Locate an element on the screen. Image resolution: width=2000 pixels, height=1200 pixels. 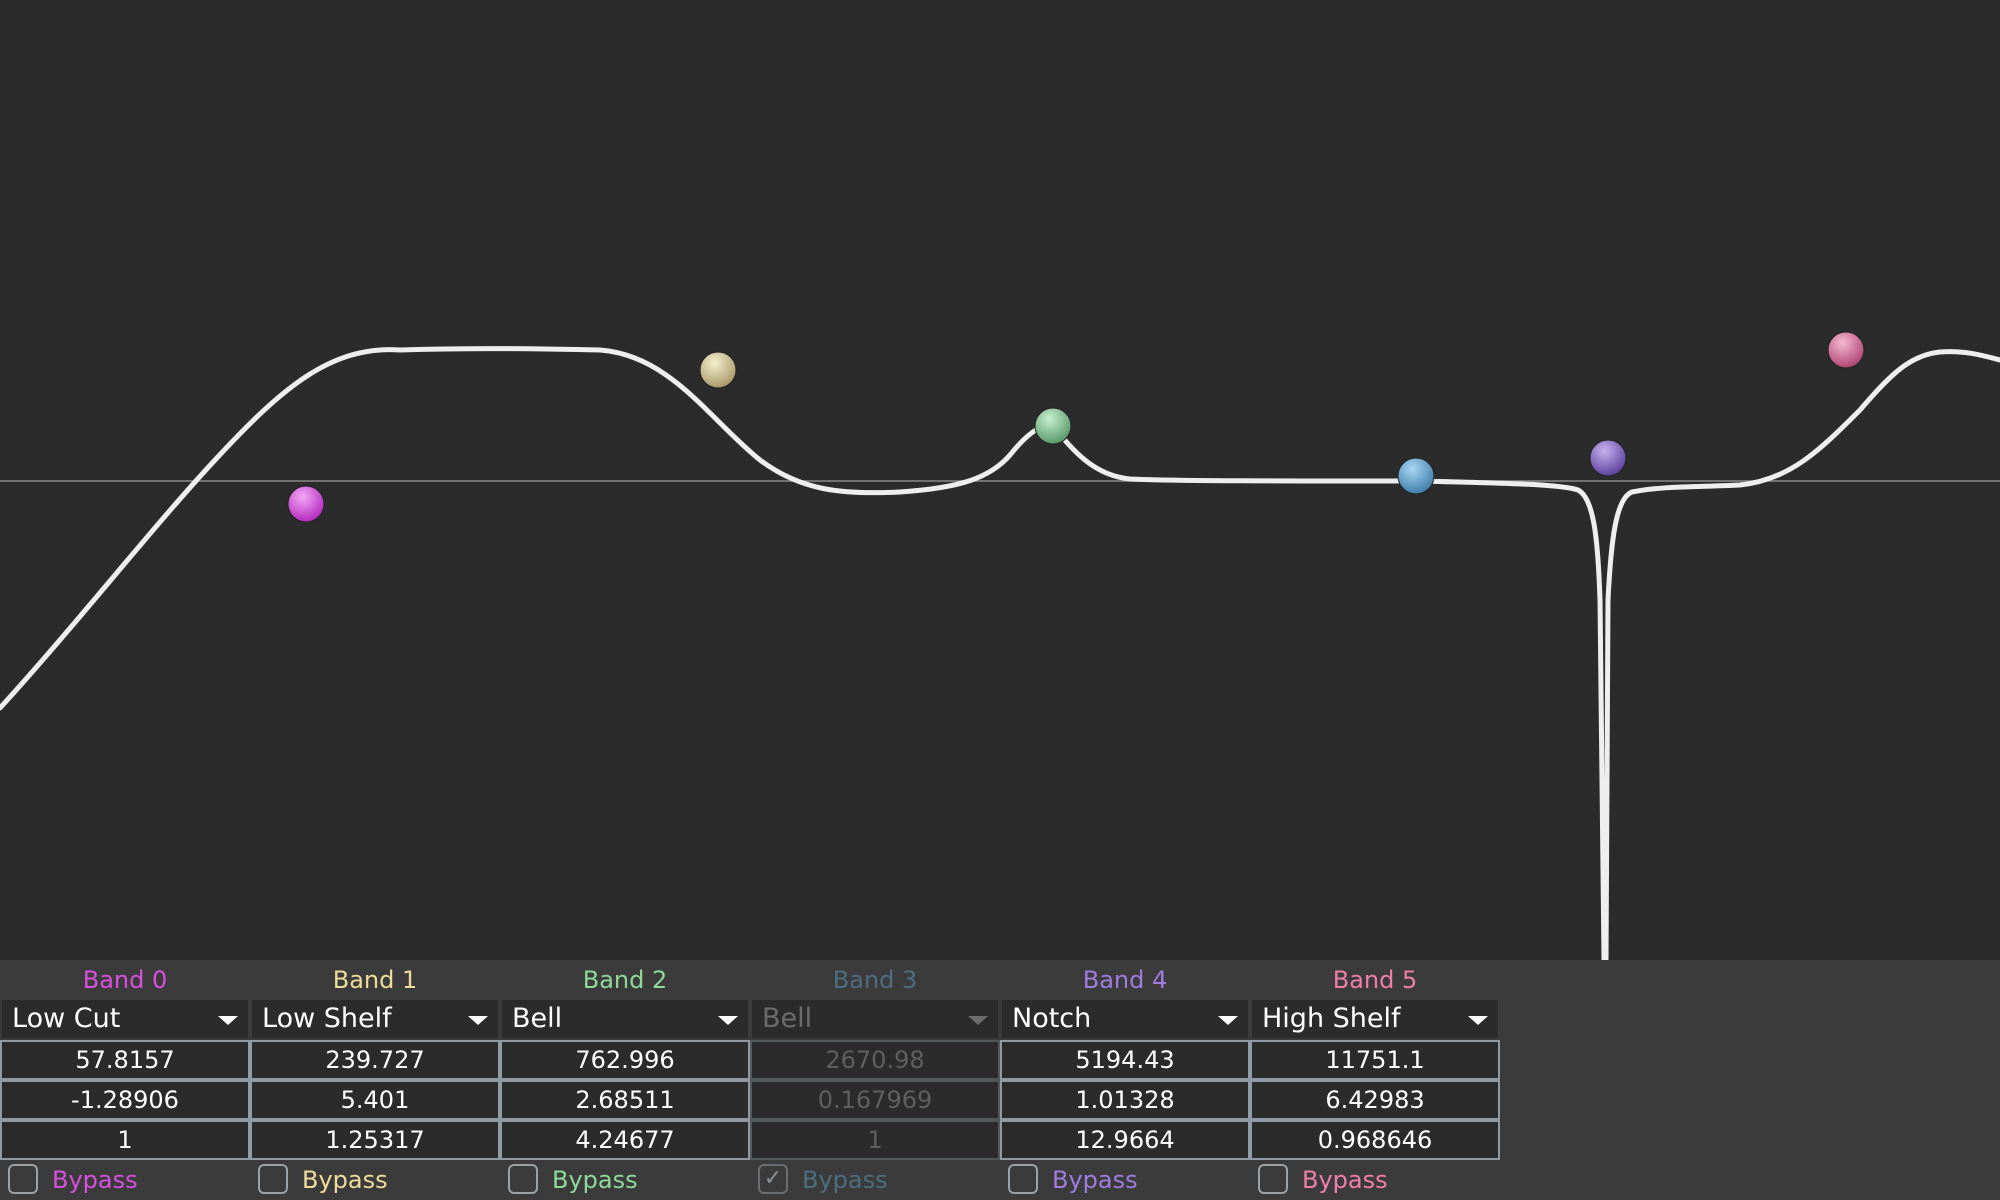
band-5-type-select: High Shelf is located at coordinates (1375, 1019).